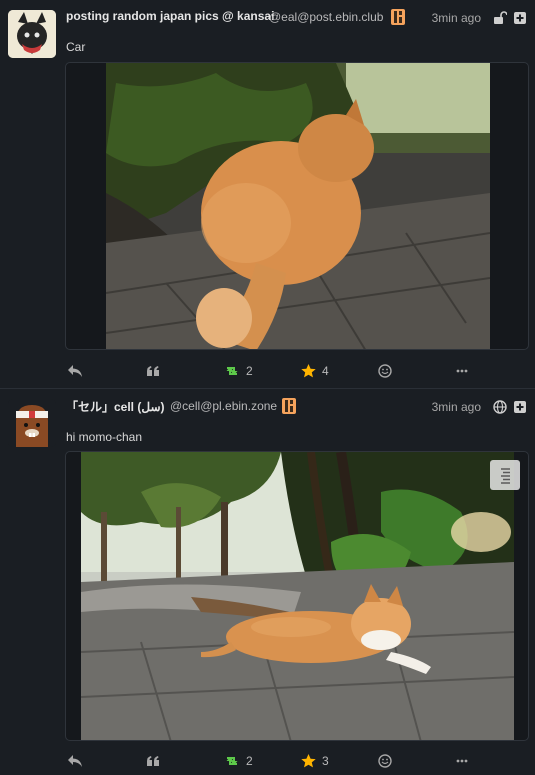 The image size is (535, 775). I want to click on favorite-button: 4, so click(315, 371).